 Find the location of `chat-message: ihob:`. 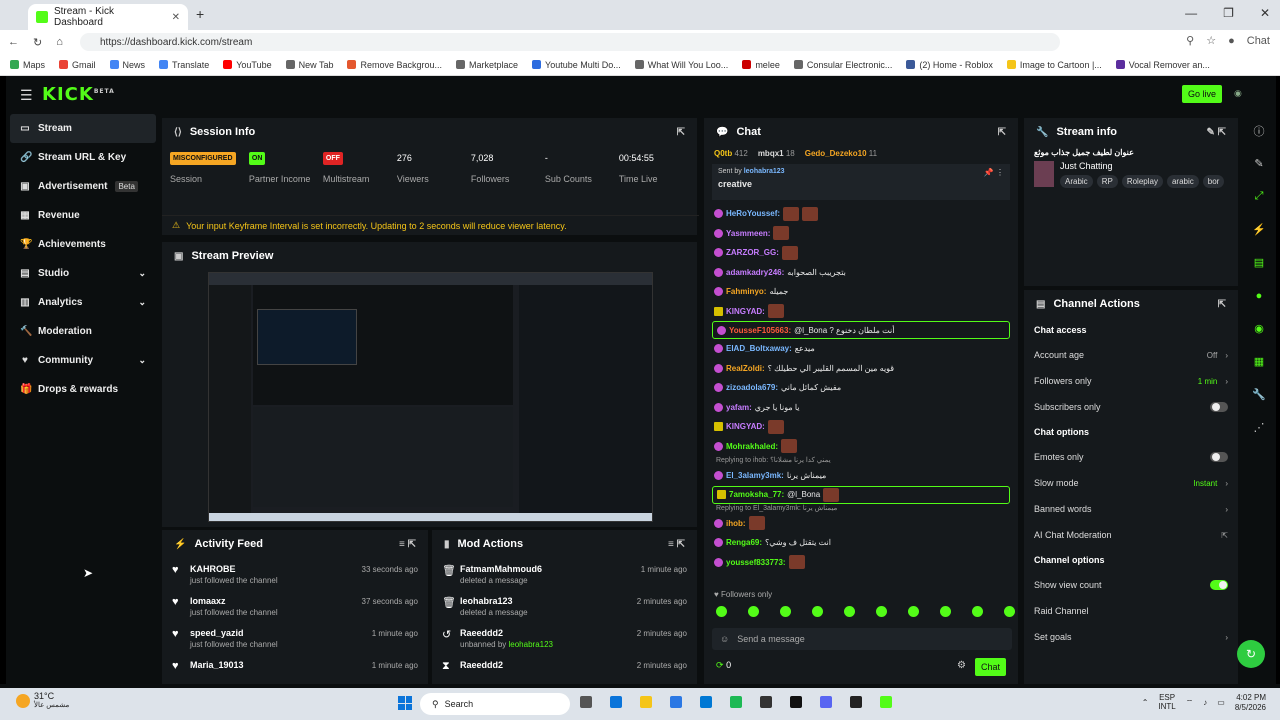

chat-message: ihob: is located at coordinates (861, 524).